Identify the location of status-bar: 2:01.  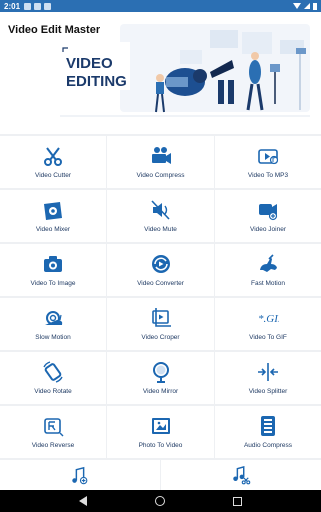
(160, 6).